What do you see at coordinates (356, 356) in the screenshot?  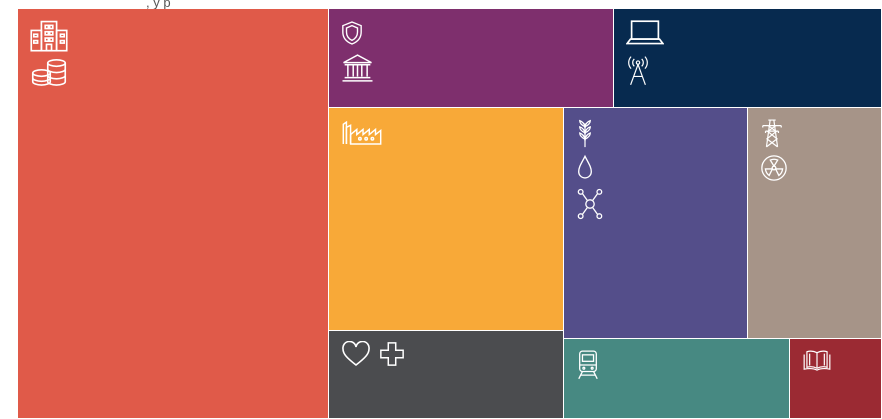 I see `heart-icon` at bounding box center [356, 356].